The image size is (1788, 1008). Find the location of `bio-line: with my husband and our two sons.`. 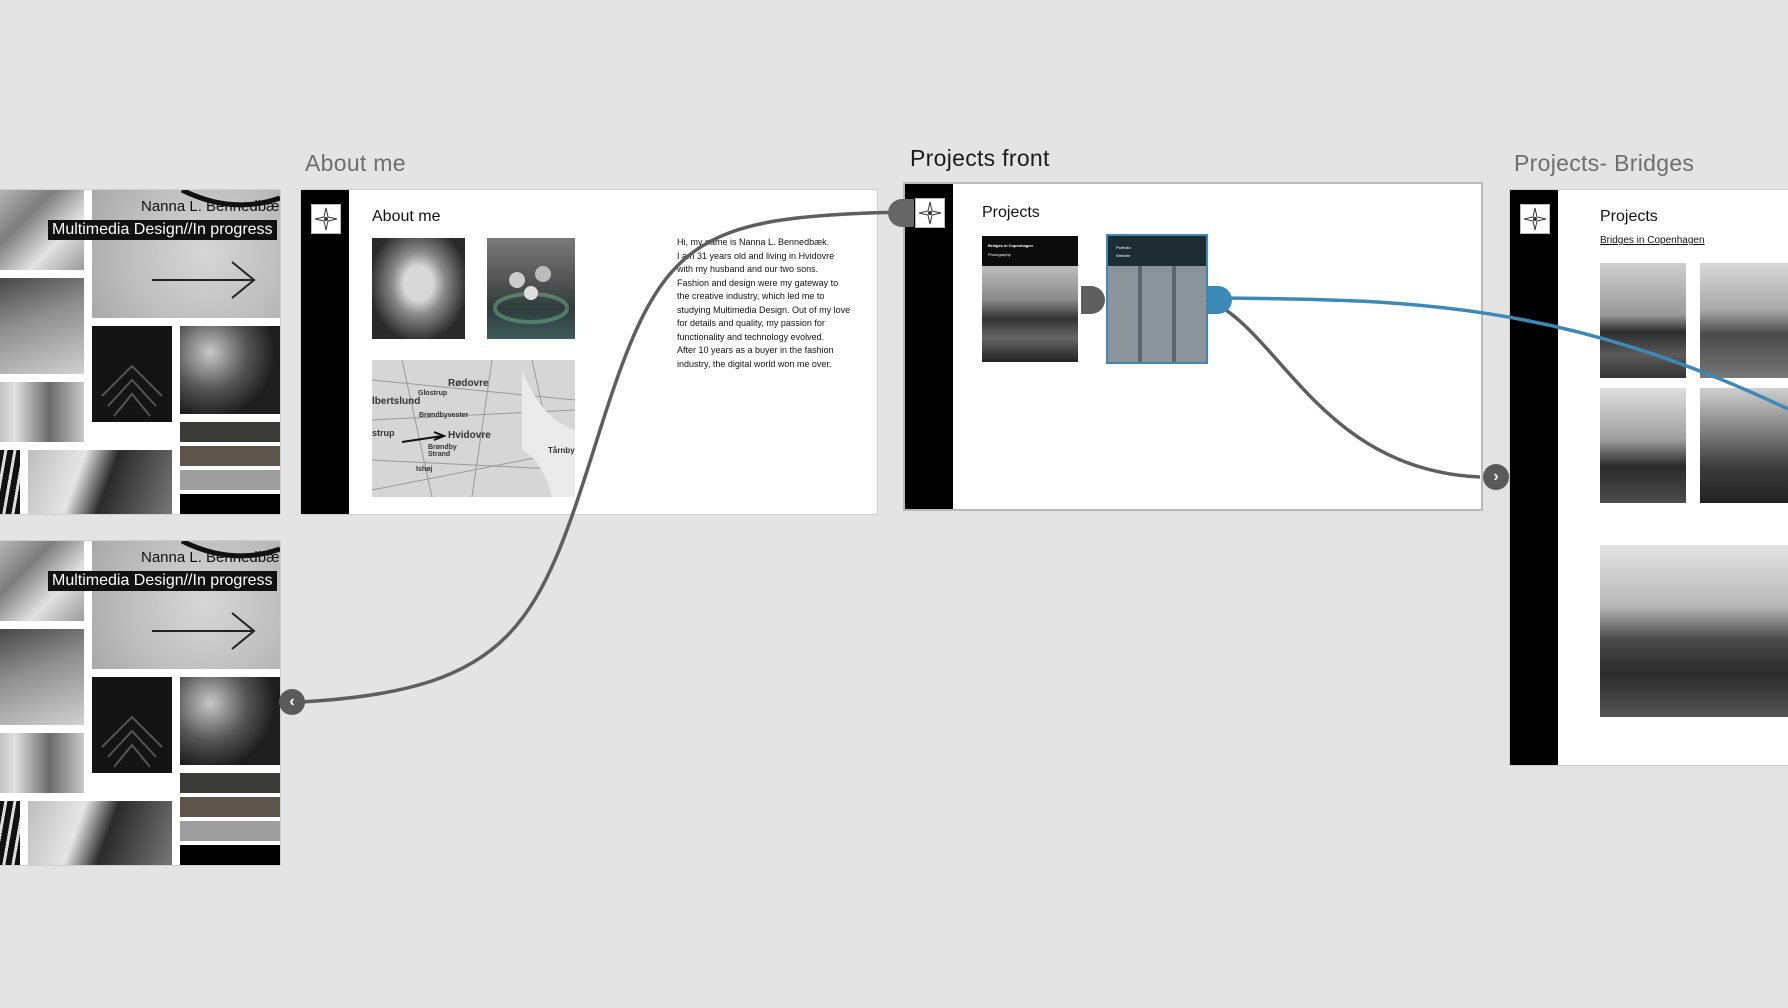

bio-line: with my husband and our two sons. is located at coordinates (748, 269).